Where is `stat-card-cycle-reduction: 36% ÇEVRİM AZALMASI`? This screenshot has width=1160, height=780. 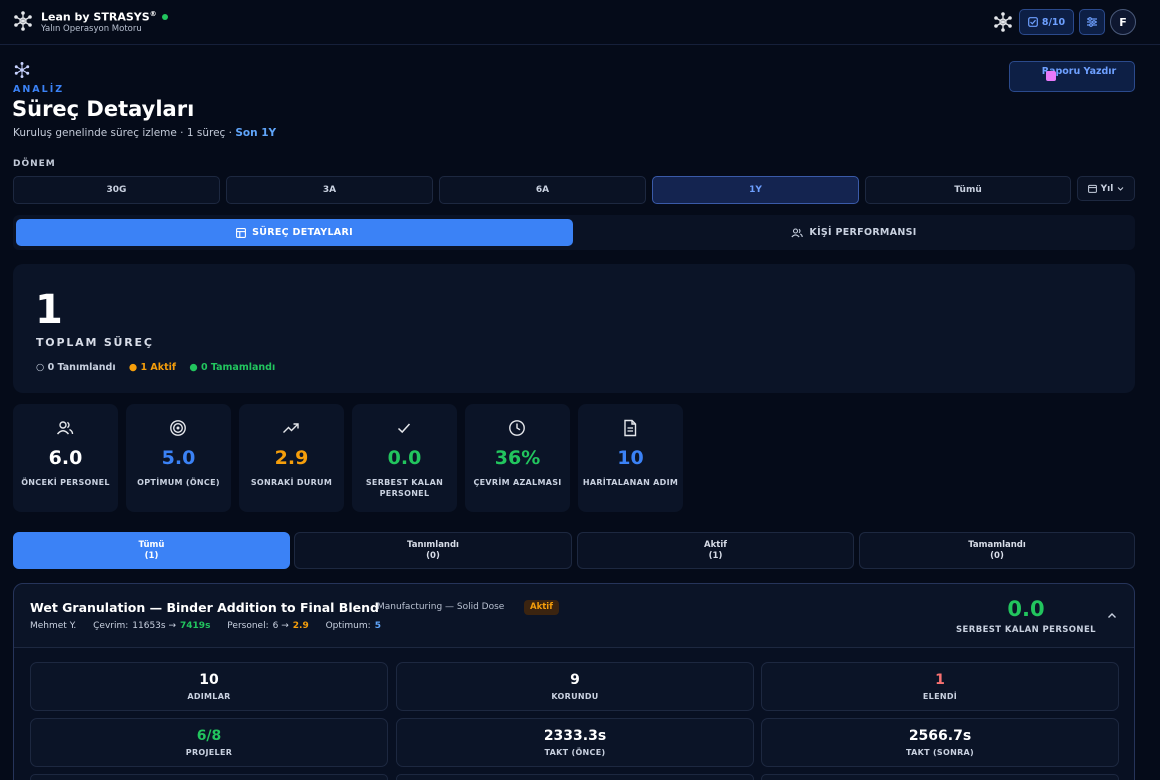
stat-card-cycle-reduction: 36% ÇEVRİM AZALMASI is located at coordinates (517, 458).